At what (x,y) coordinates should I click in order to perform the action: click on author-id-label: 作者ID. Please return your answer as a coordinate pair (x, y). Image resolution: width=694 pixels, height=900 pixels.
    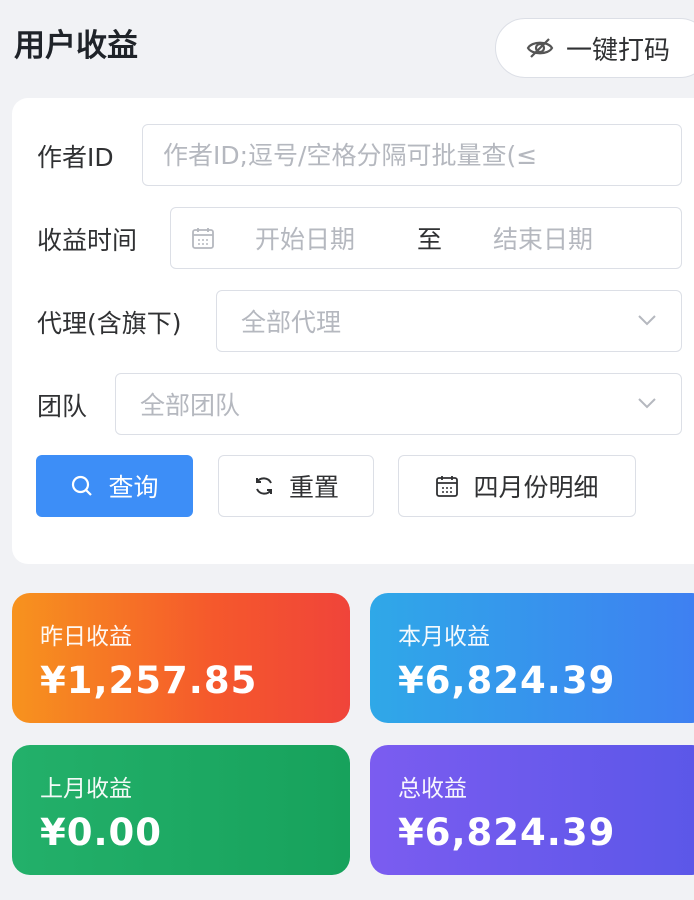
    Looking at the image, I should click on (75, 157).